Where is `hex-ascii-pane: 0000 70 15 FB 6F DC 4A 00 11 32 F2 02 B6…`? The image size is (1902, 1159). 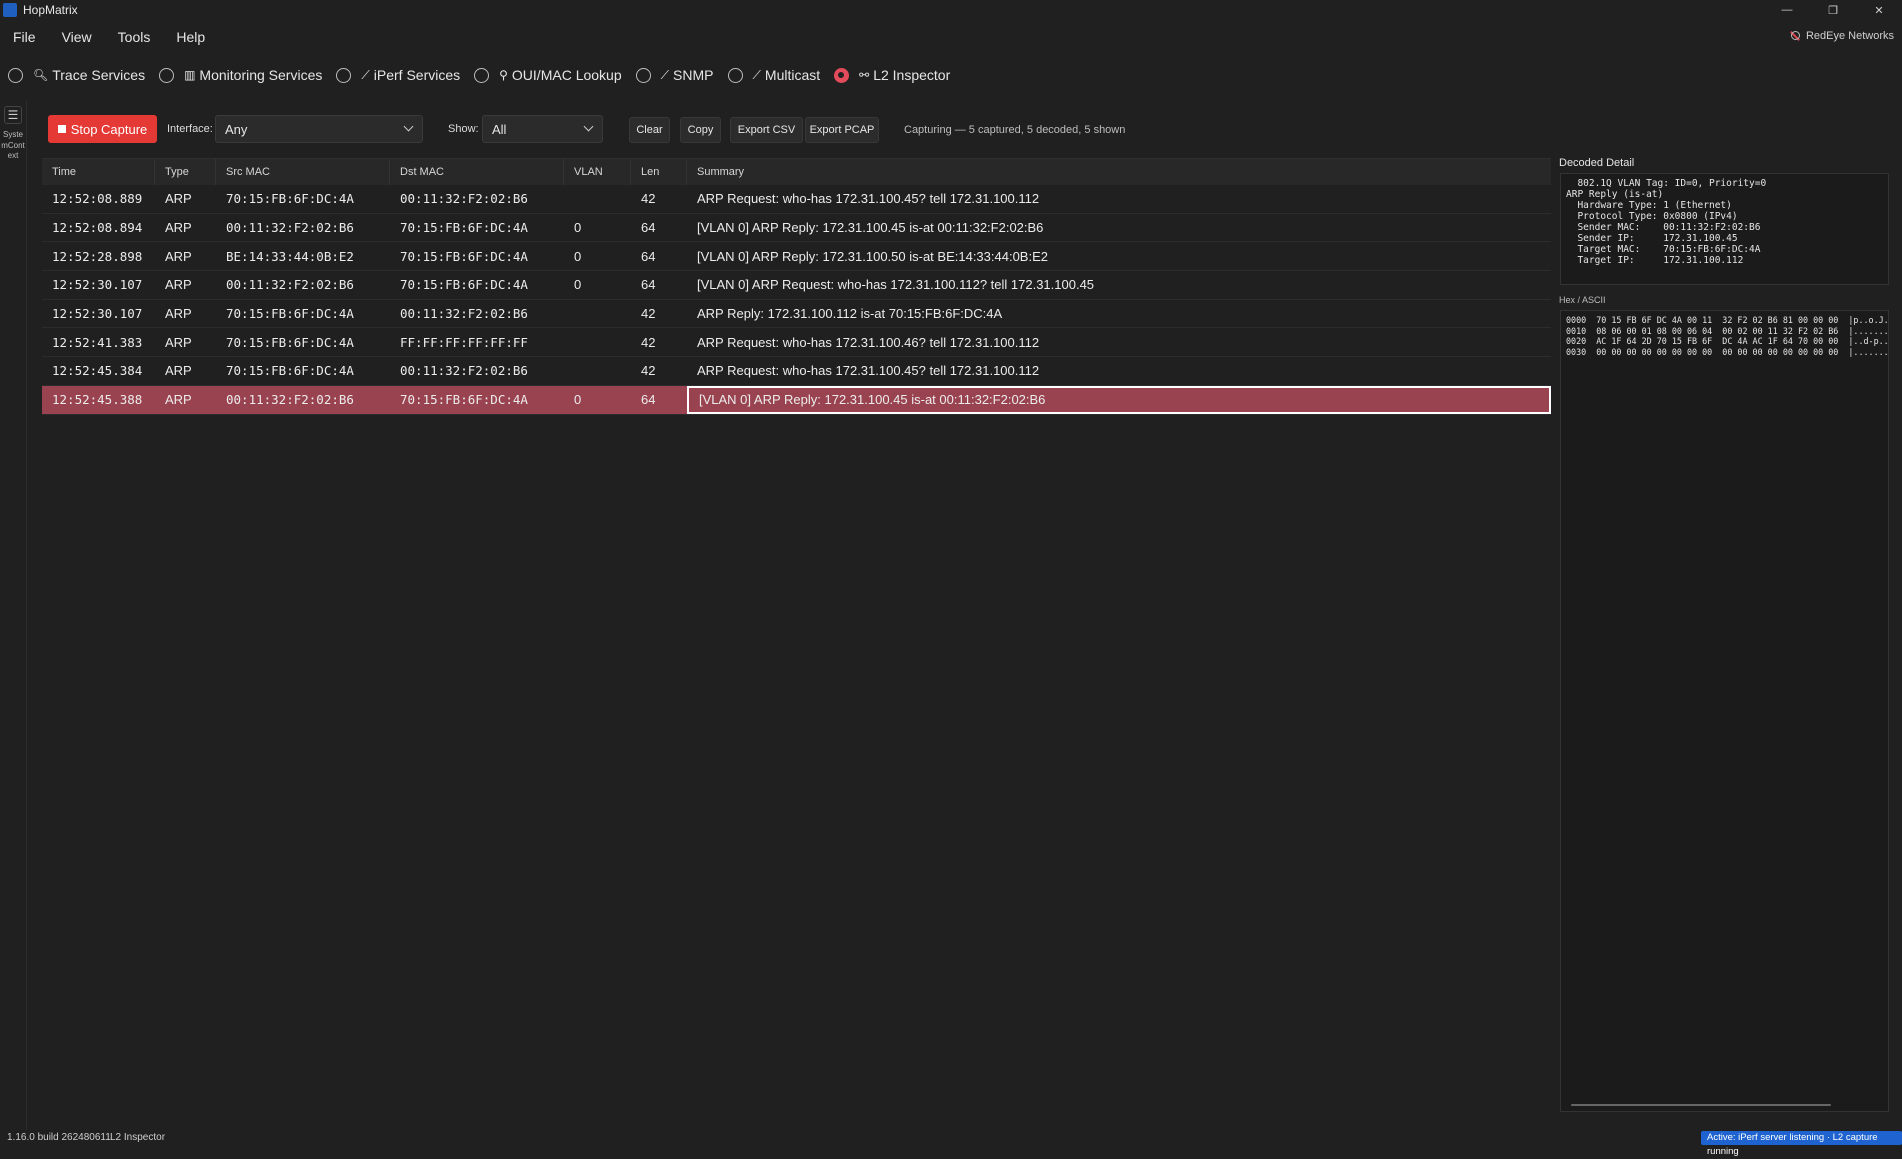
hex-ascii-pane: 0000 70 15 FB 6F DC 4A 00 11 32 F2 02 B6… is located at coordinates (1724, 711).